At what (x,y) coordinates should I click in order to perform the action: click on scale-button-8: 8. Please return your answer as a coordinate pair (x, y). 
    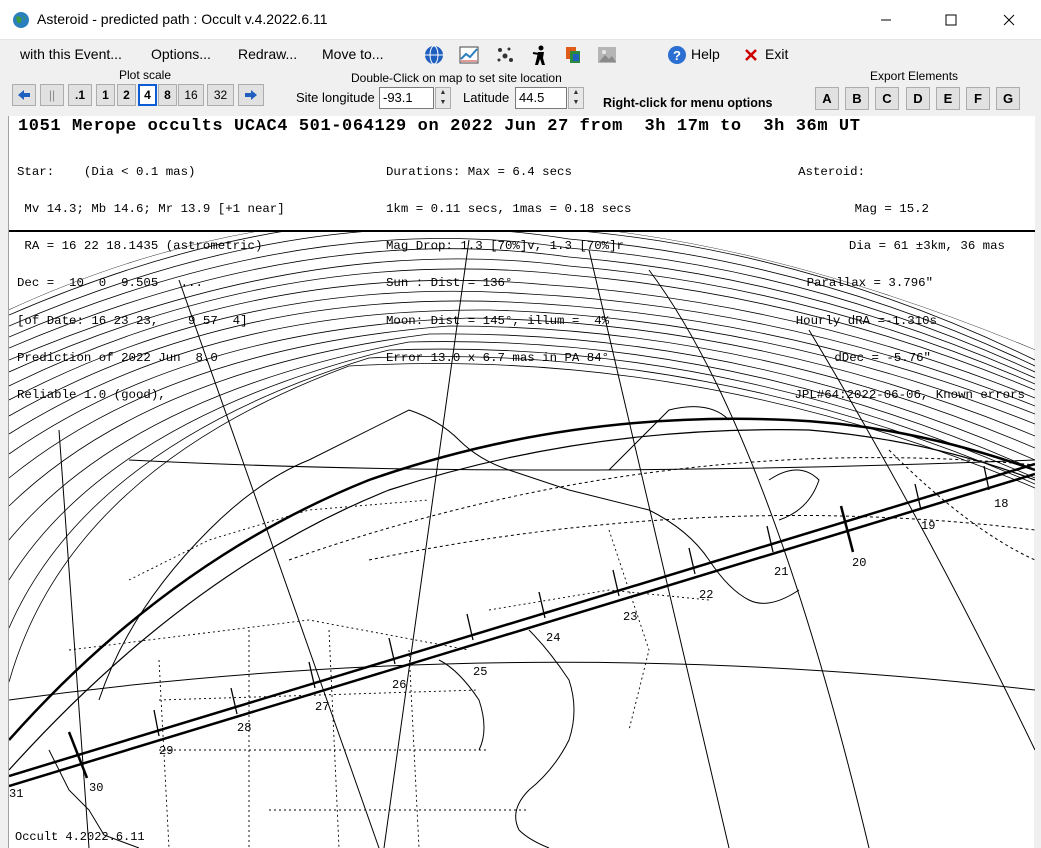
    Looking at the image, I should click on (167, 95).